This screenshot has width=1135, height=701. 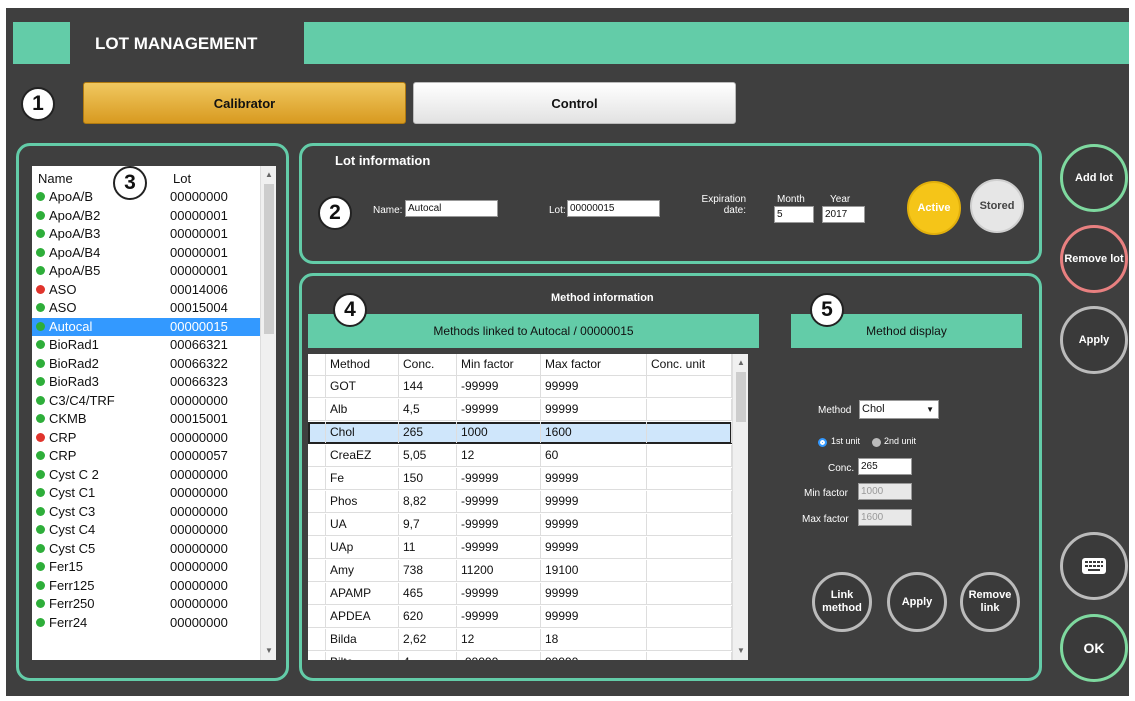 What do you see at coordinates (451, 208) in the screenshot?
I see `name-field: Autocal` at bounding box center [451, 208].